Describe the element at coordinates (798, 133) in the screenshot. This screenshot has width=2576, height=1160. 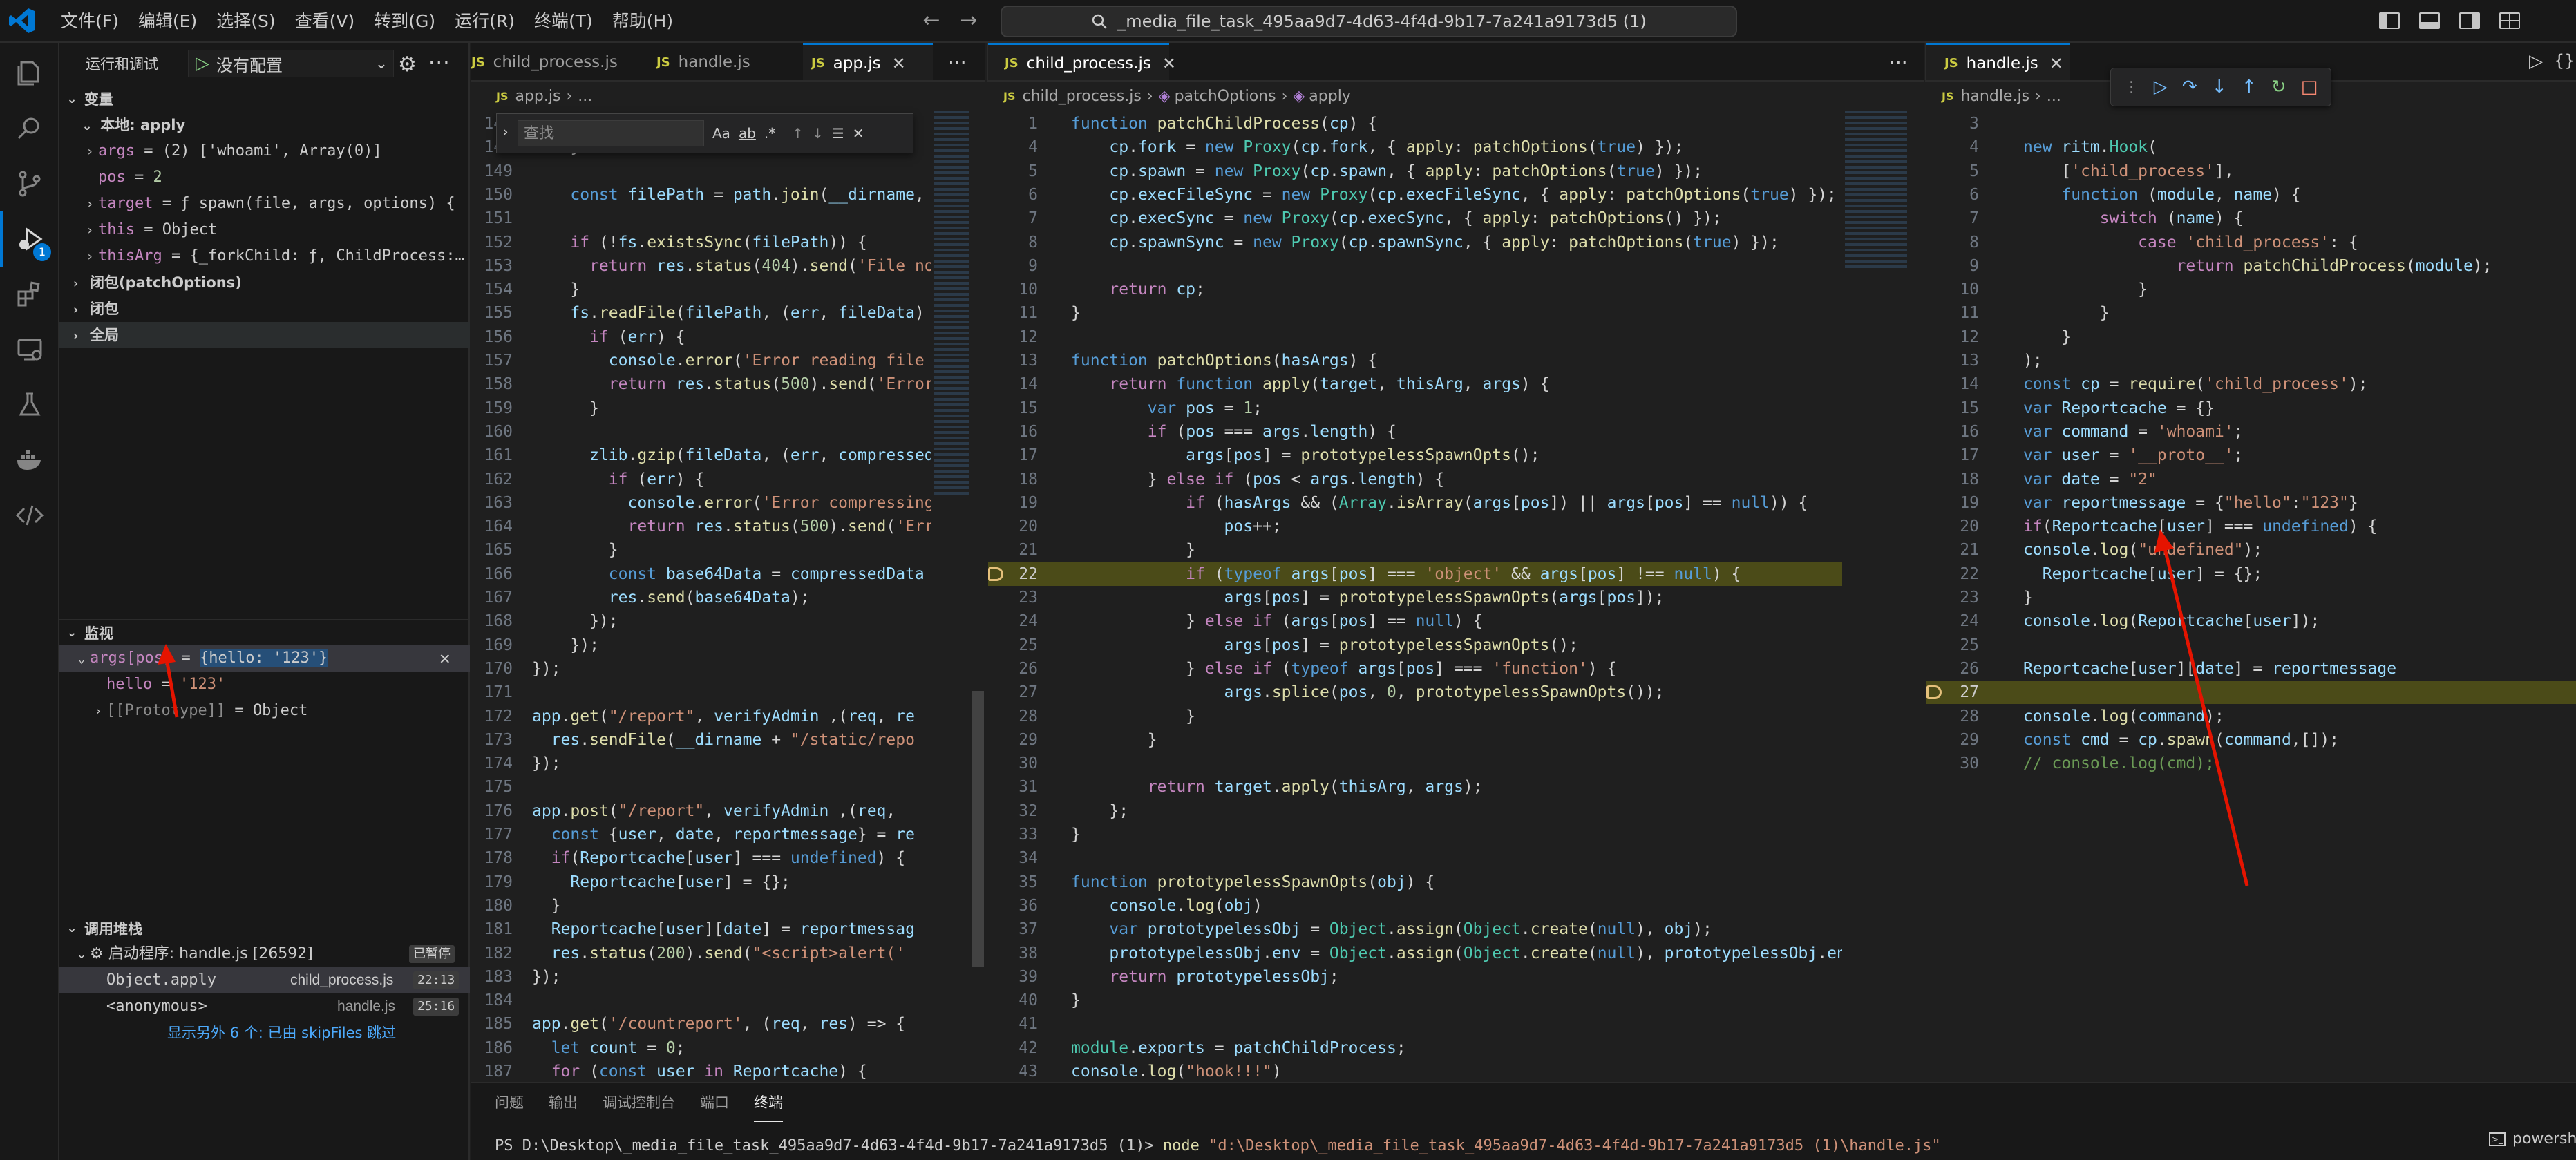
I see `previous-match-icon: ↑` at that location.